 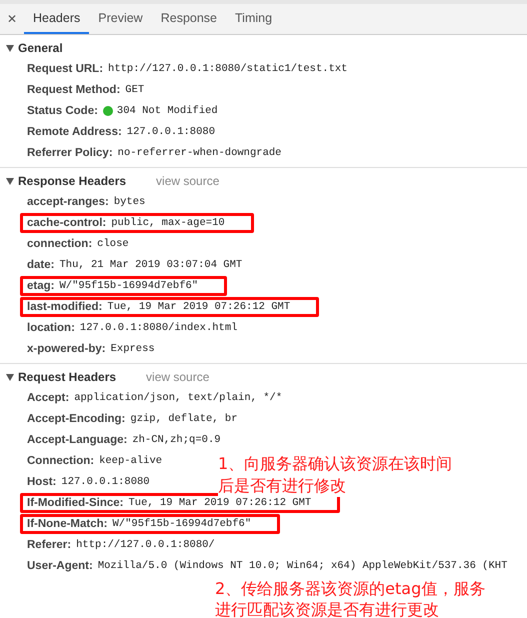 What do you see at coordinates (73, 90) in the screenshot?
I see `header-name: Request Method:` at bounding box center [73, 90].